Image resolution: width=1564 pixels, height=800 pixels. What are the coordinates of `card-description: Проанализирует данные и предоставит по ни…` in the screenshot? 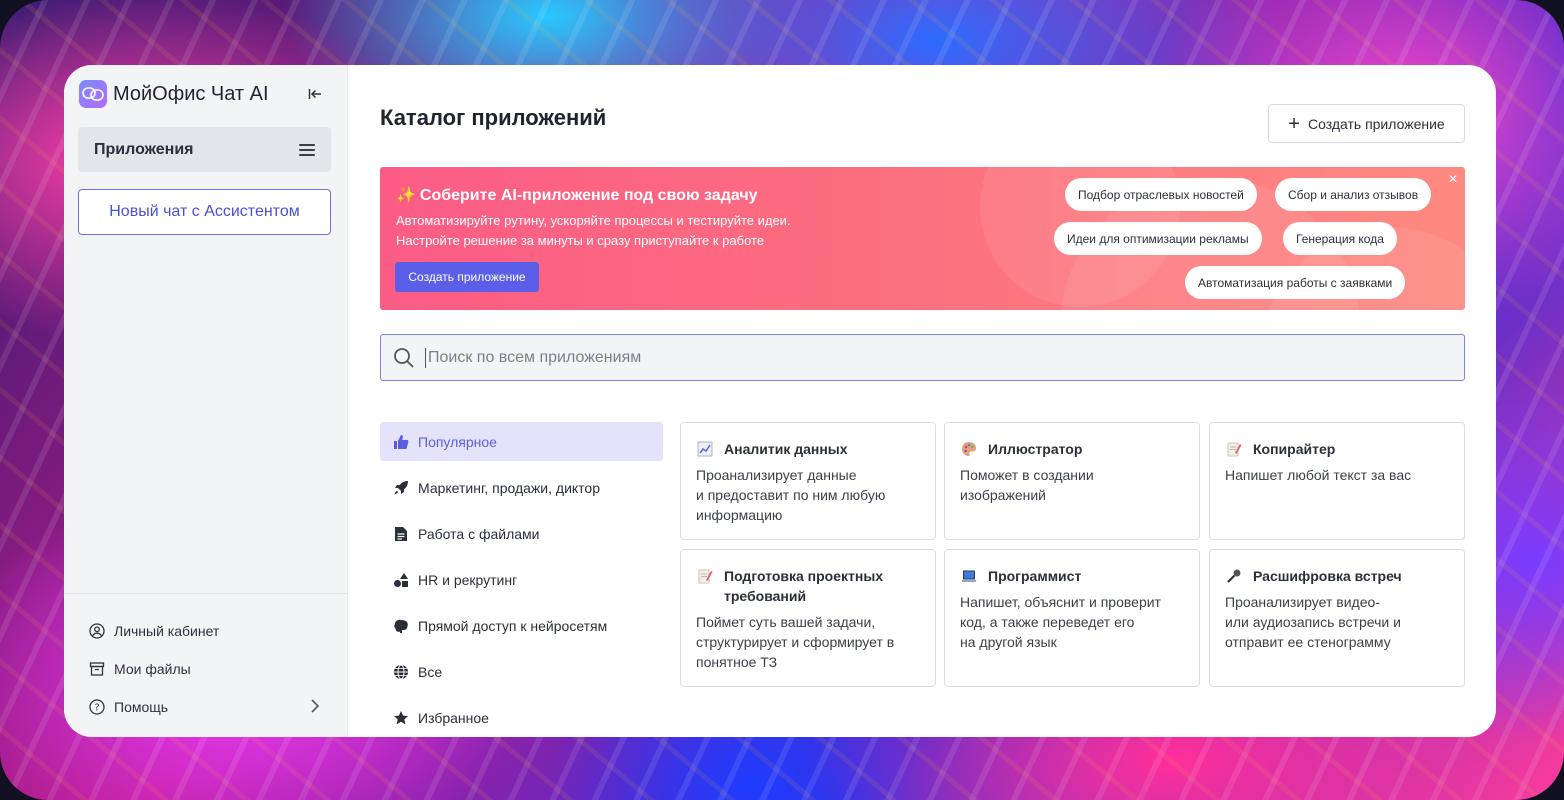 It's located at (791, 495).